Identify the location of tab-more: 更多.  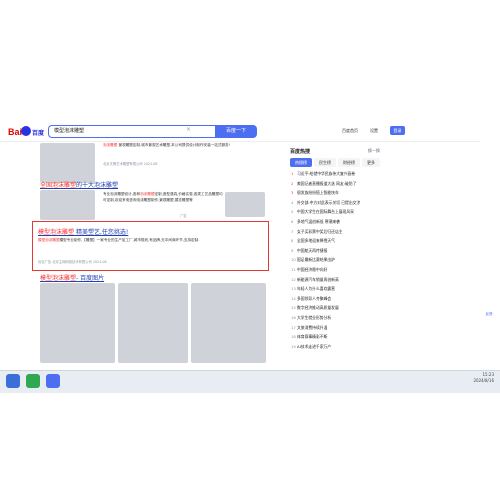
(371, 162).